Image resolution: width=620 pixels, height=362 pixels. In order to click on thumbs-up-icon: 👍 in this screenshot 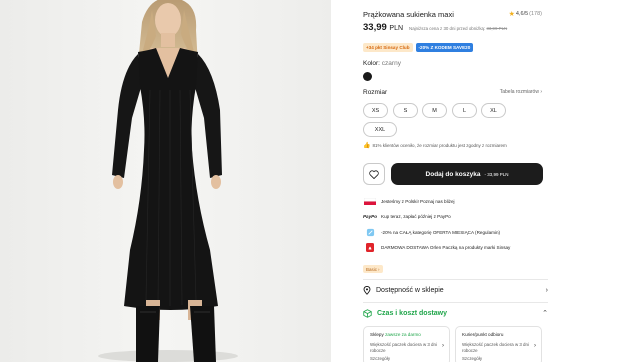, I will do `click(367, 146)`.